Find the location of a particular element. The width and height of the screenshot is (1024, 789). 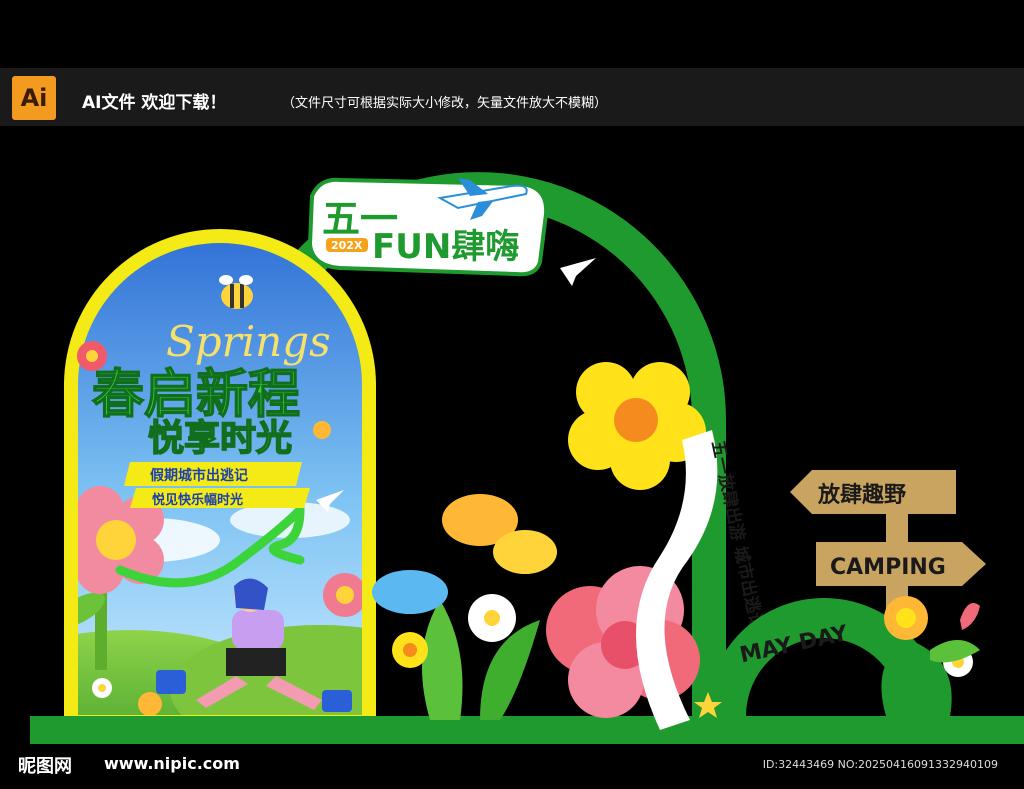

poster-banner-1: 假期城市出逃记 is located at coordinates (213, 474).